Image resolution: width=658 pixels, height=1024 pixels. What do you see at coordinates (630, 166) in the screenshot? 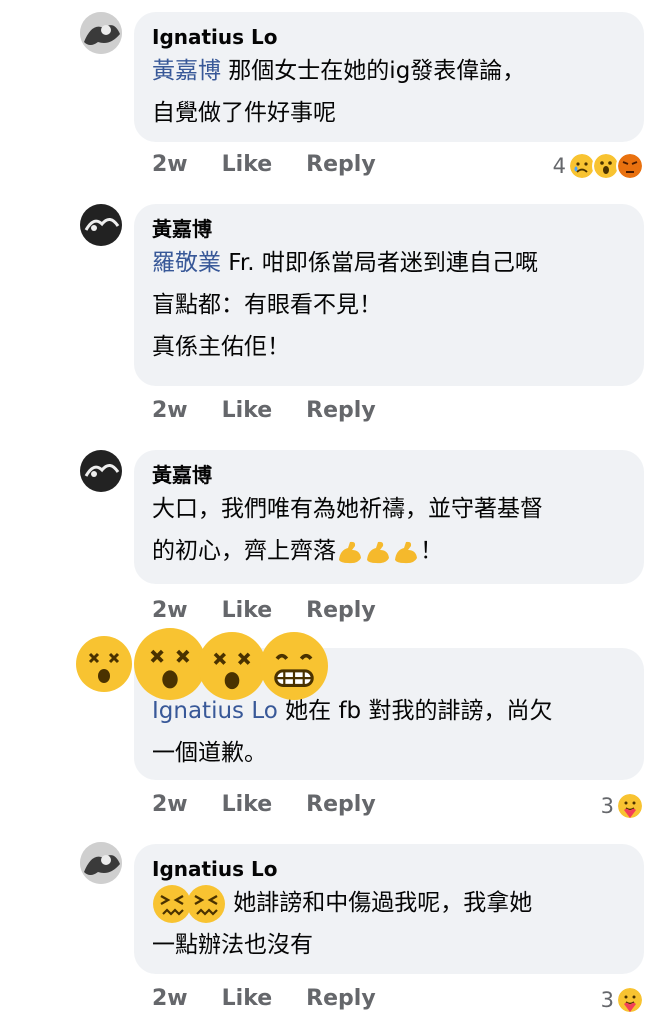
I see `angry-reaction-icon` at bounding box center [630, 166].